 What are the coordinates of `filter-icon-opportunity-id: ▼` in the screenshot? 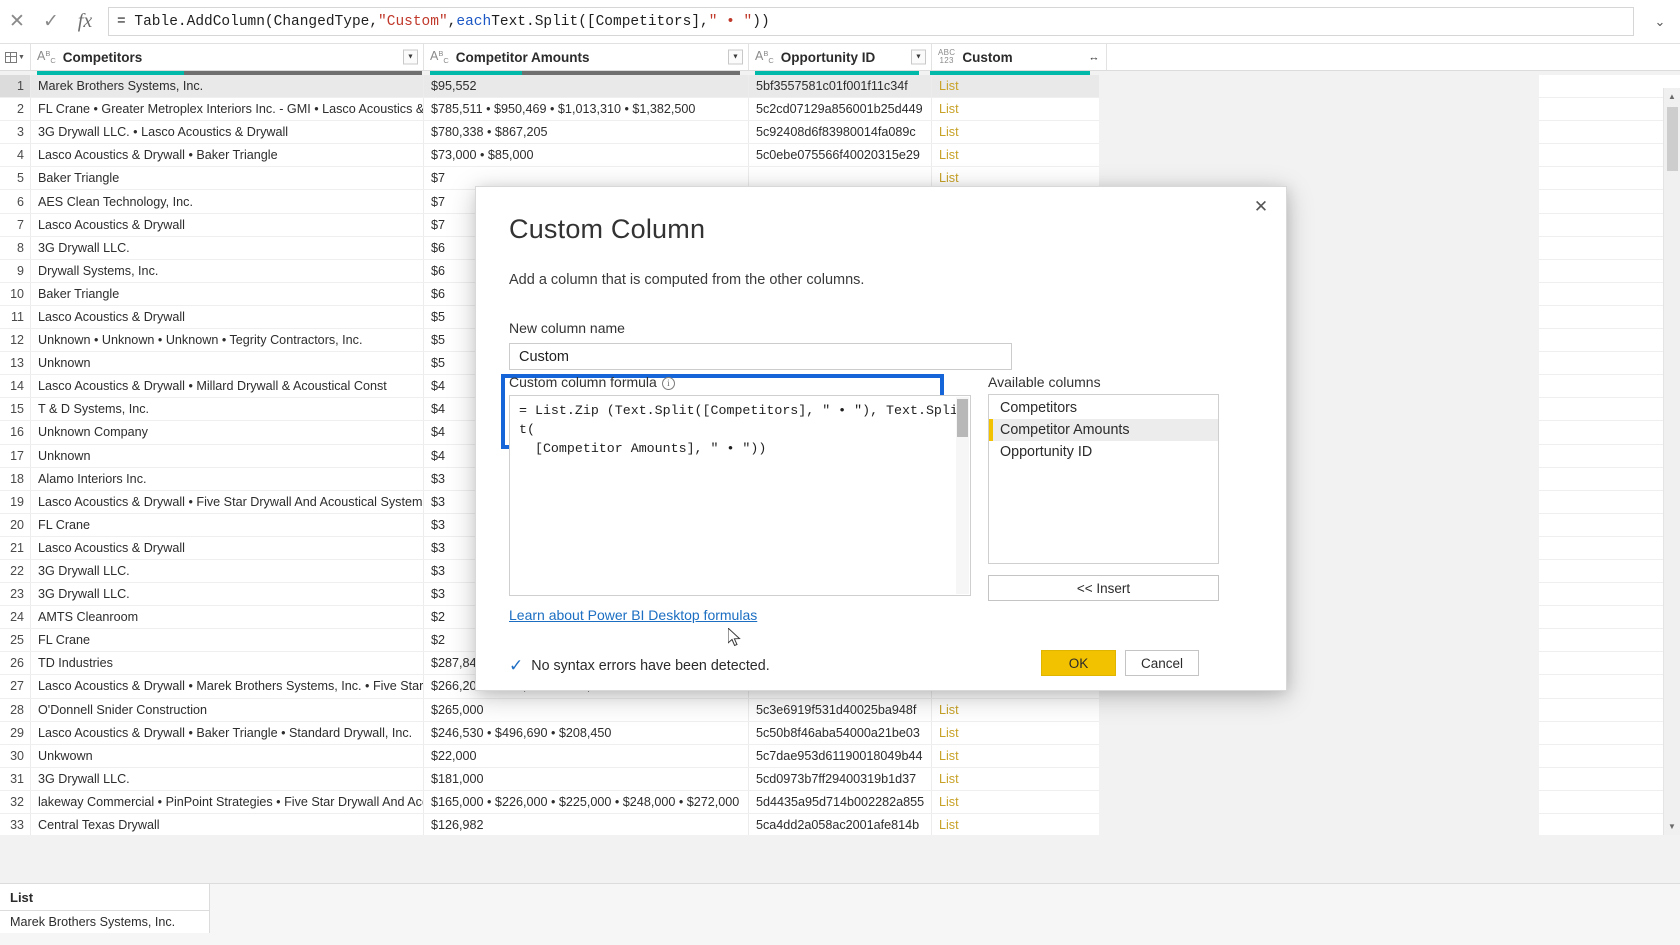 It's located at (918, 57).